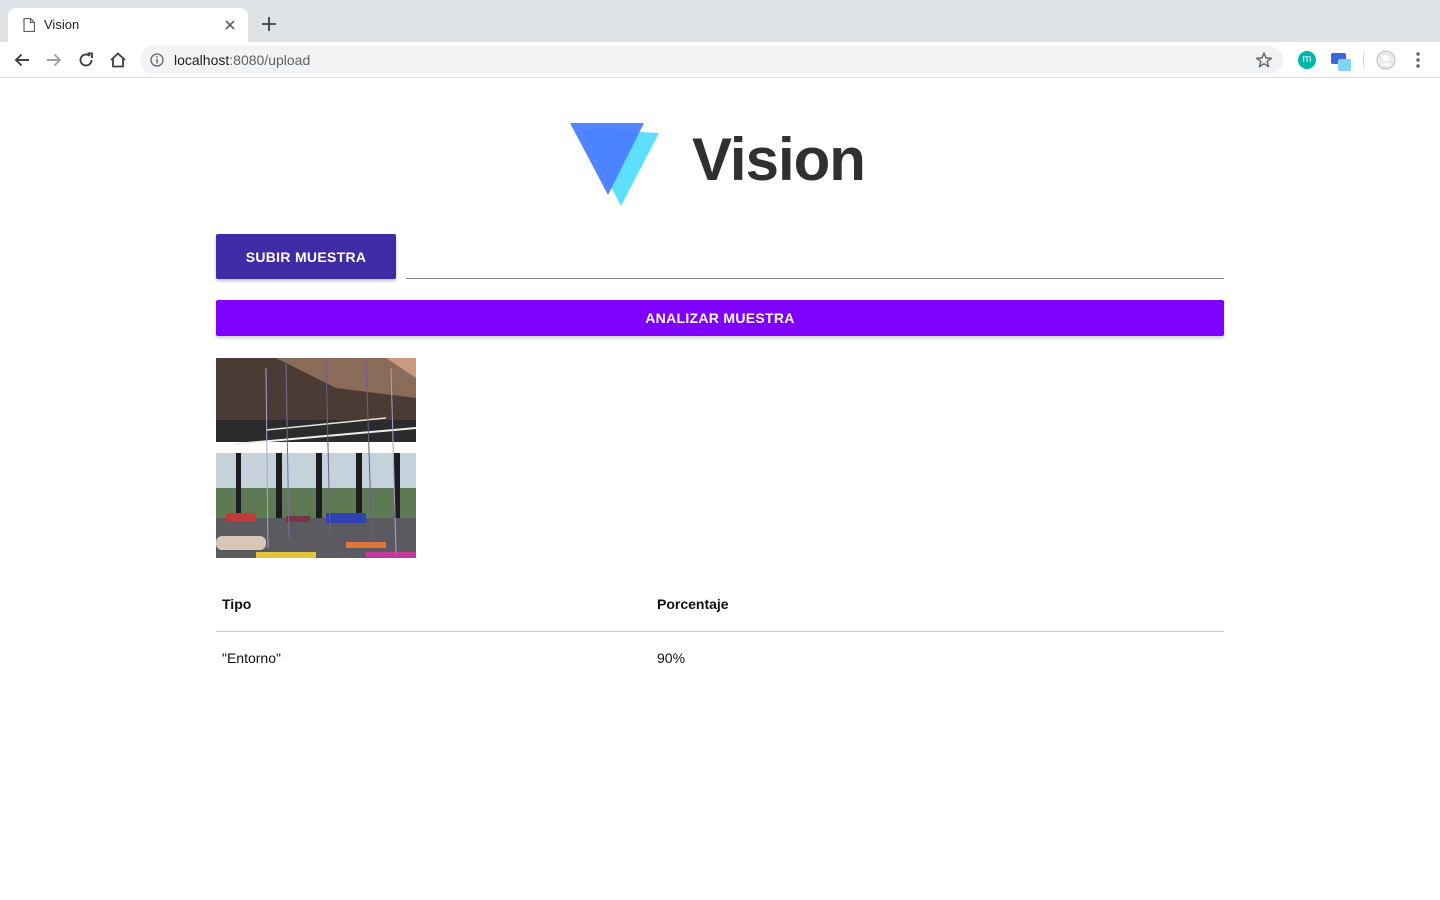  I want to click on avatar-icon, so click(1386, 60).